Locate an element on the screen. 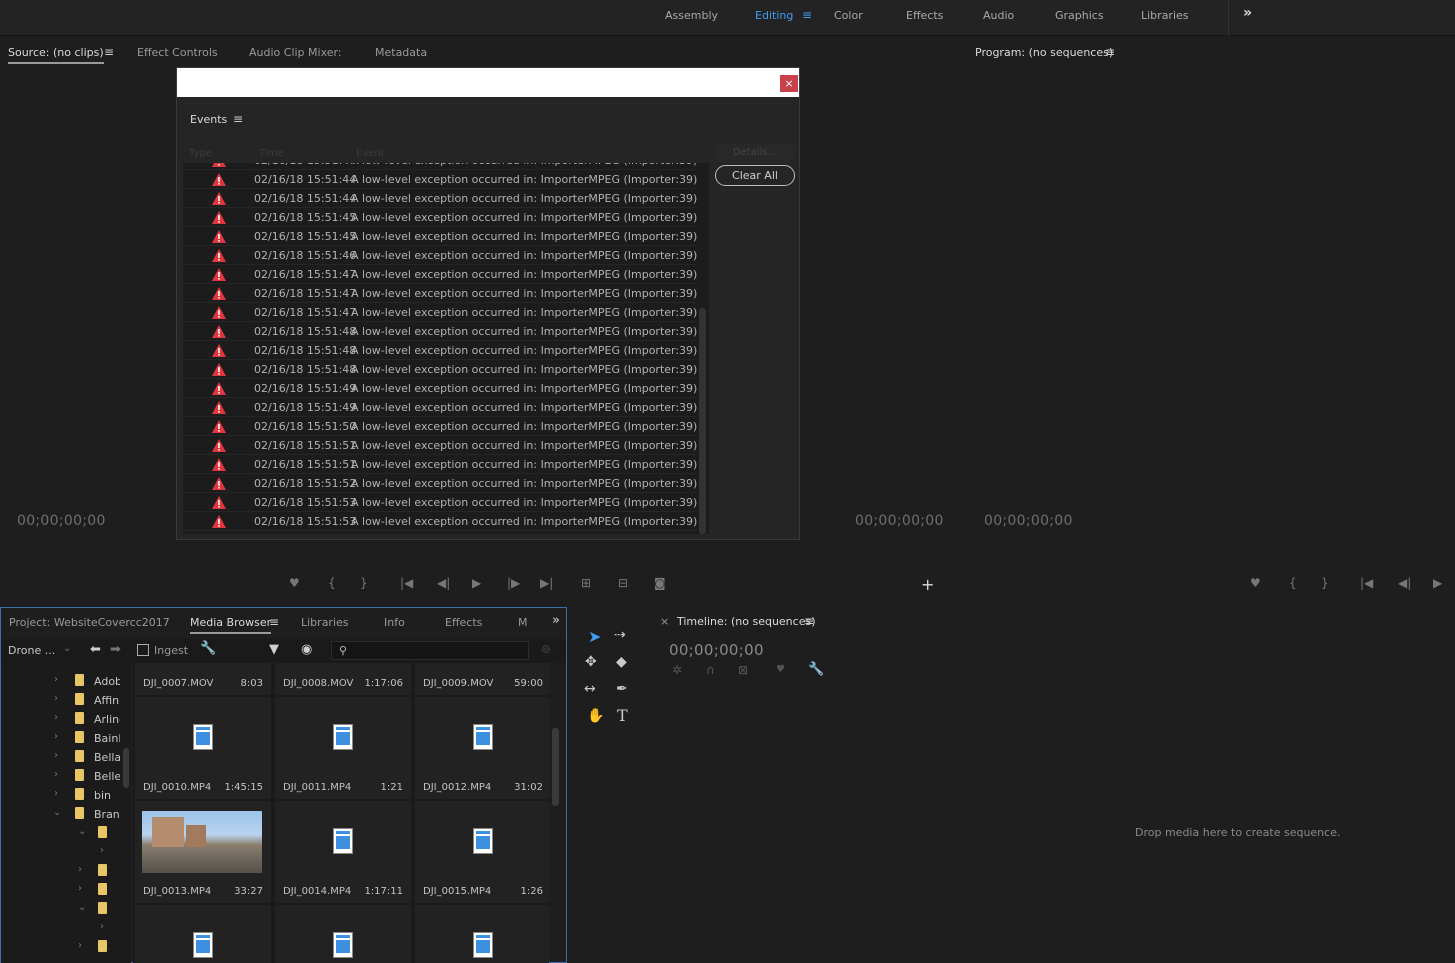  tab-metadata: Metadata is located at coordinates (401, 52).